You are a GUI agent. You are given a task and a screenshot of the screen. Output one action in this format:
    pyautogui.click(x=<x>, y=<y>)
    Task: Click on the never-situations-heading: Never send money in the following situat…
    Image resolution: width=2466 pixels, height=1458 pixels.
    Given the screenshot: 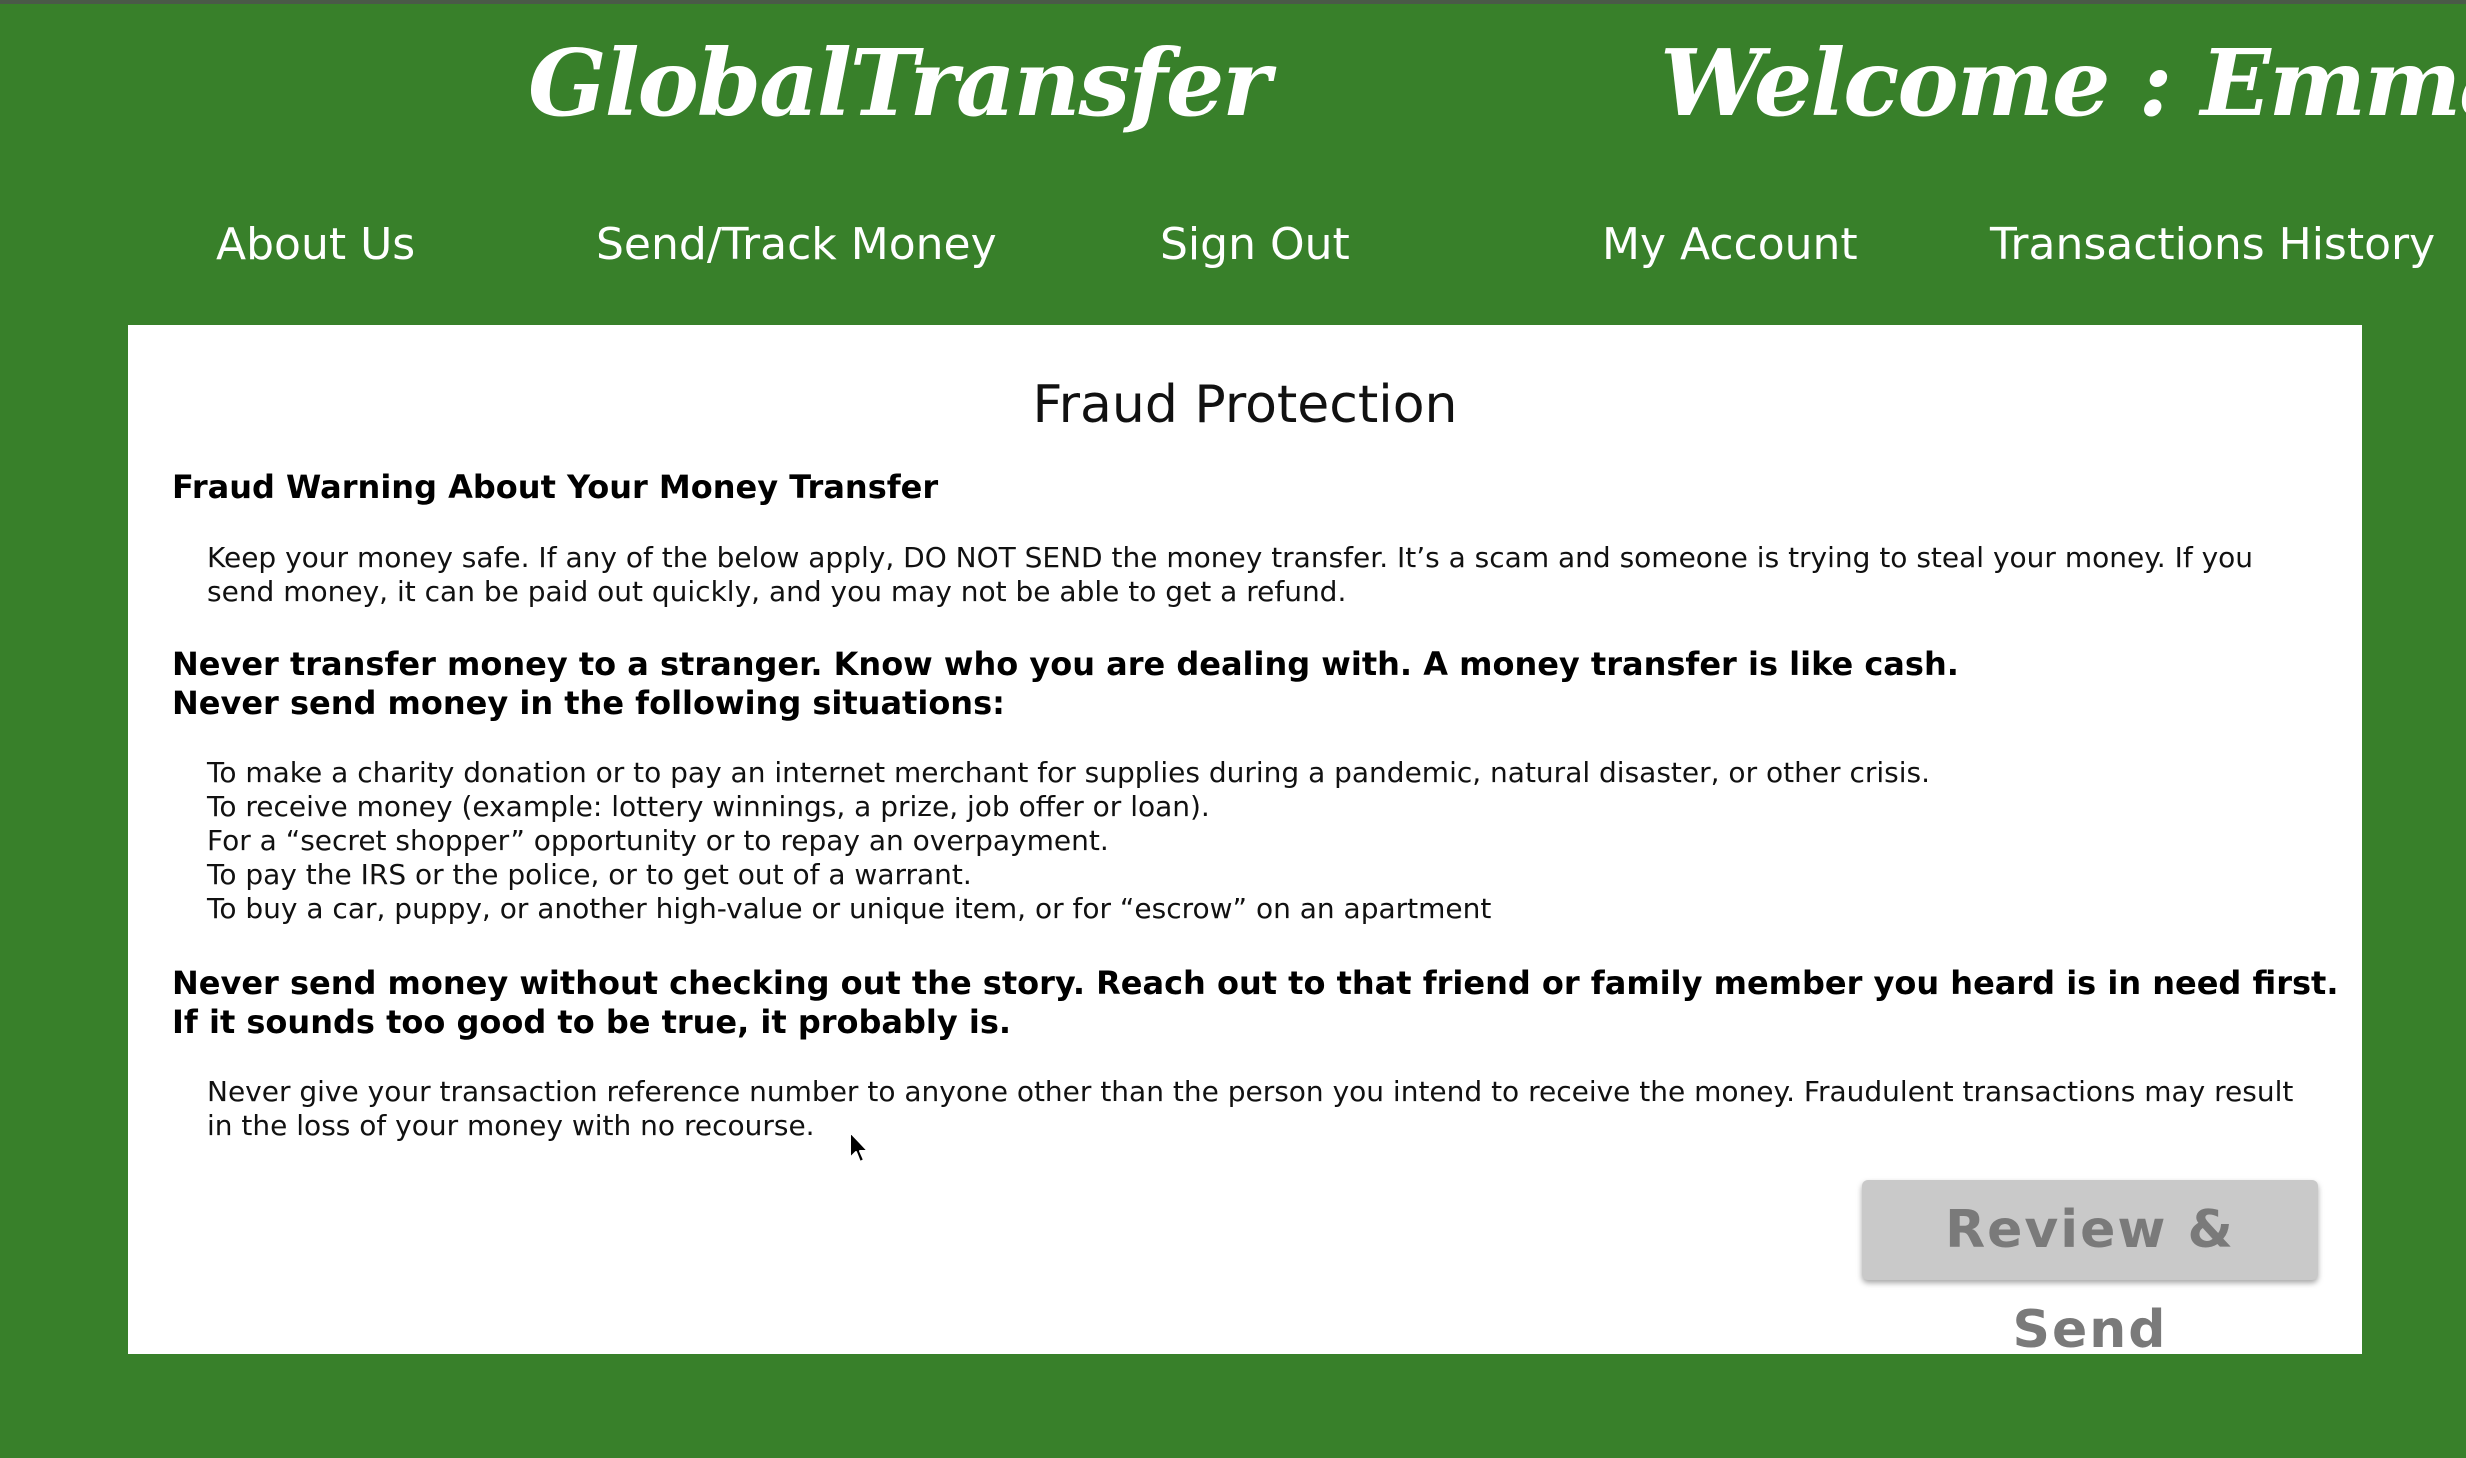 What is the action you would take?
    pyautogui.click(x=588, y=703)
    